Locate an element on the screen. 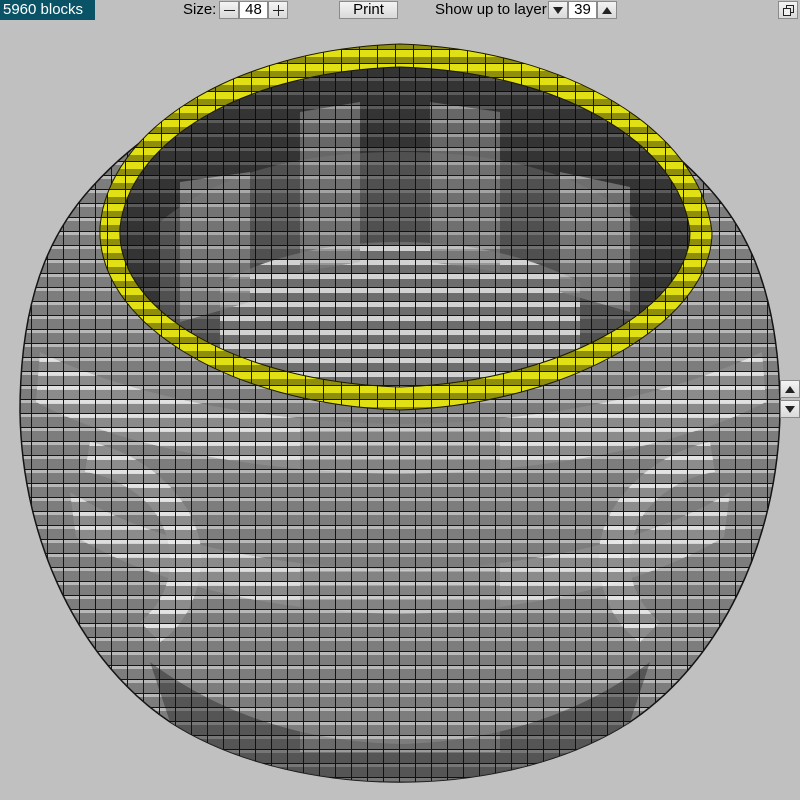 The image size is (800, 800). print-button: Print is located at coordinates (368, 10).